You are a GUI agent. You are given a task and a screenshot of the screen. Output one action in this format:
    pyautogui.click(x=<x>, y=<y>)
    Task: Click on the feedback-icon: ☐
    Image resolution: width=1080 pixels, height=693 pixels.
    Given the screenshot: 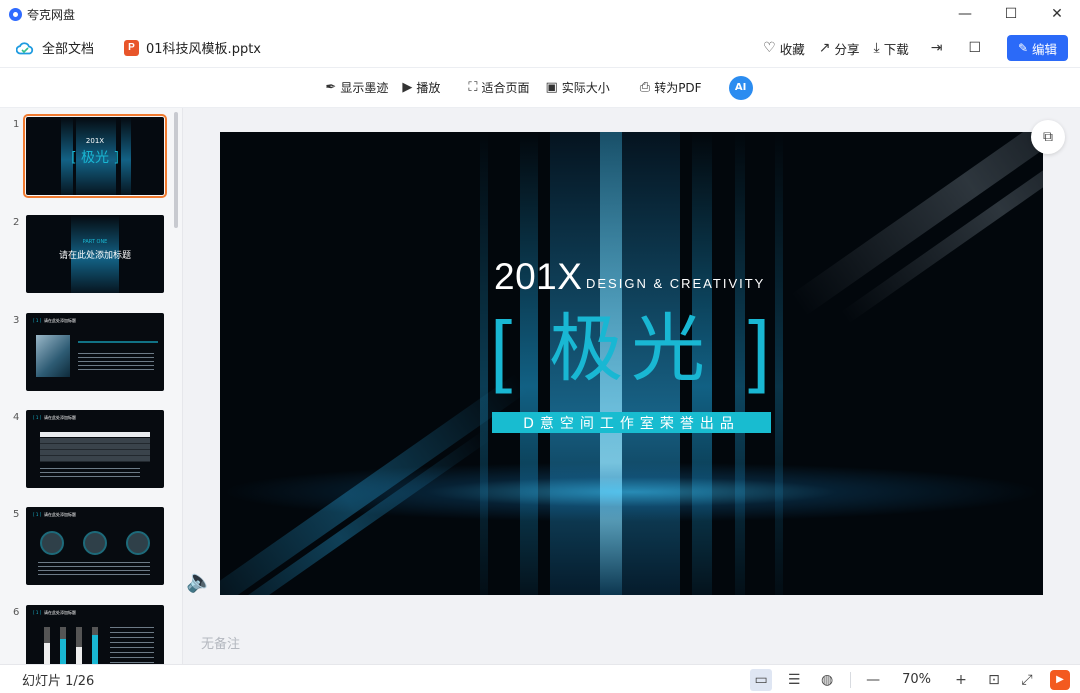 What is the action you would take?
    pyautogui.click(x=974, y=48)
    